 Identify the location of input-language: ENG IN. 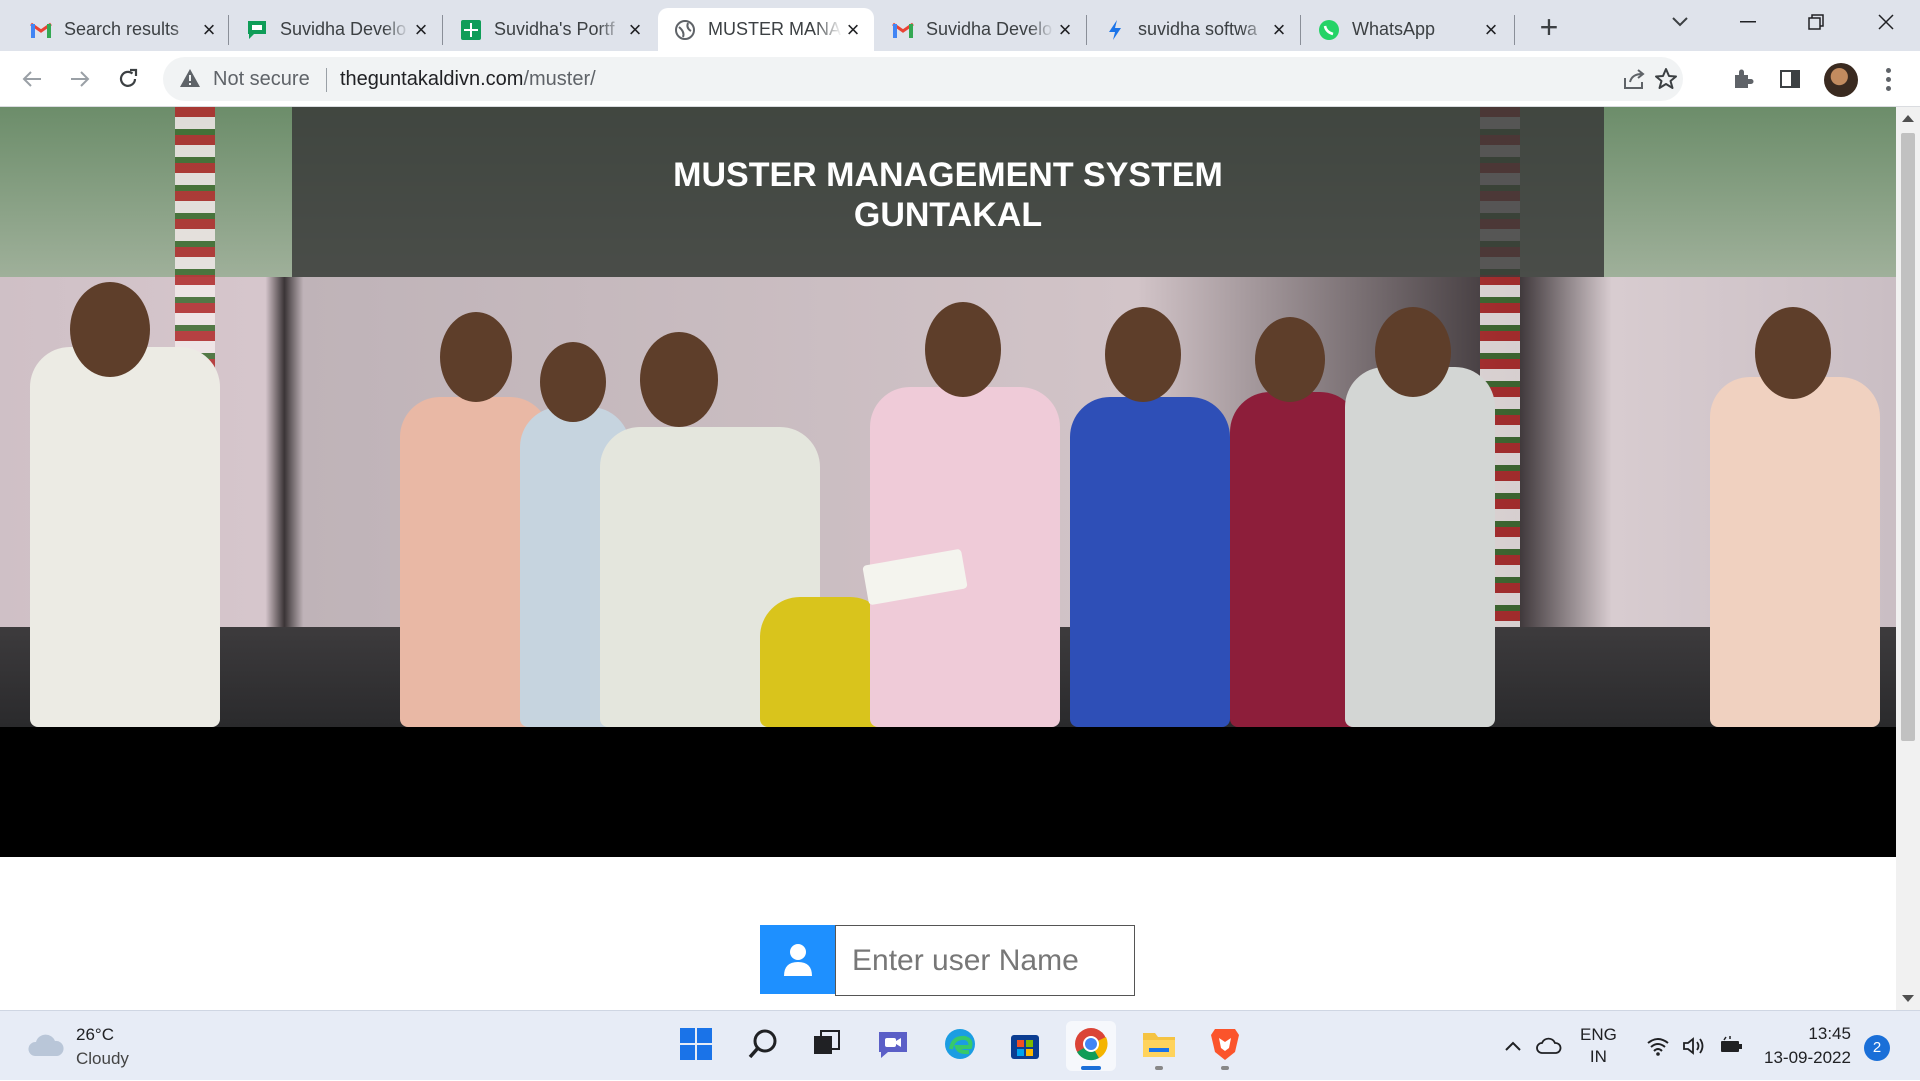
(1598, 1046).